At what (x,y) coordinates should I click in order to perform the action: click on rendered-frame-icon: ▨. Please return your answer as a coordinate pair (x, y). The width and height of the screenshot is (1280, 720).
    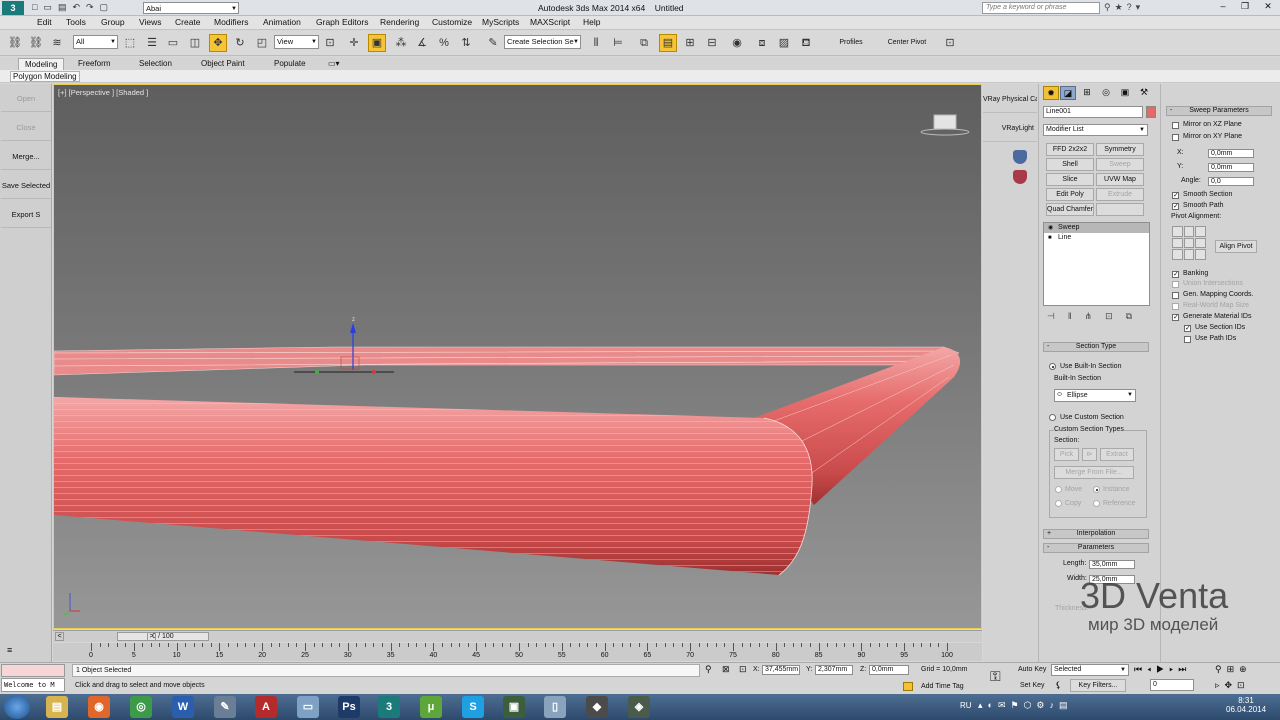
    Looking at the image, I should click on (784, 43).